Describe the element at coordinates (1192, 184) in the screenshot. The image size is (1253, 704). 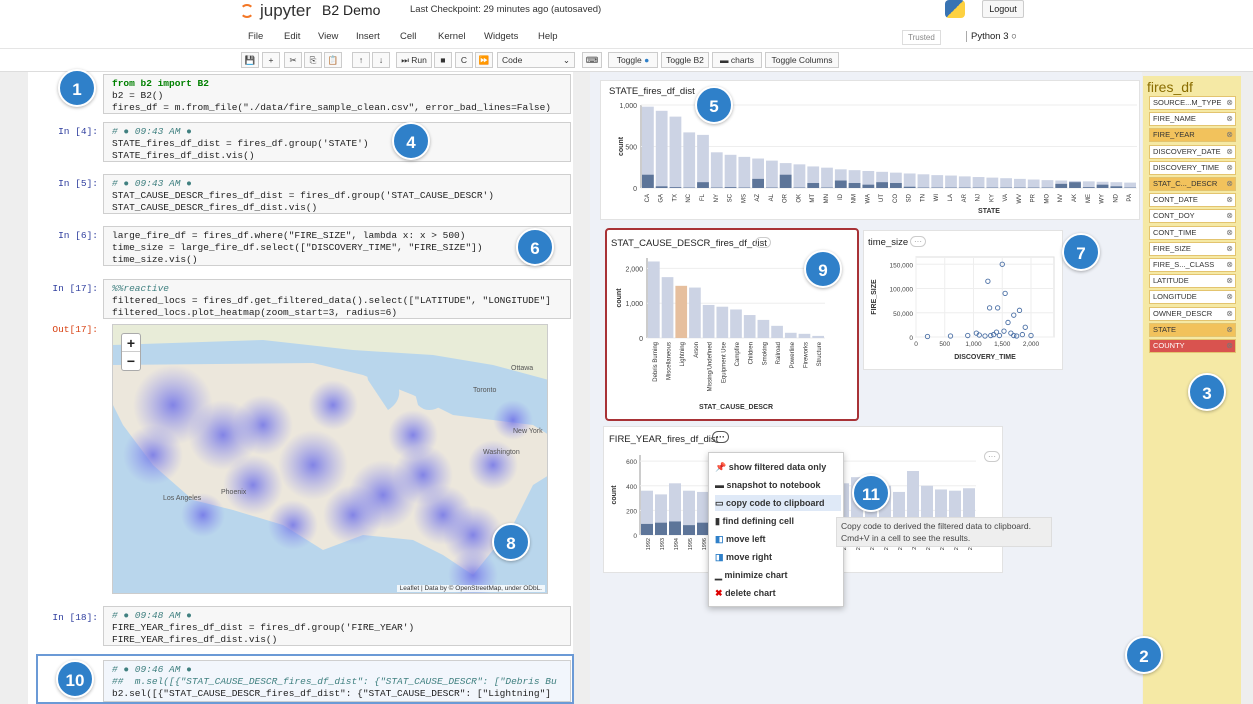
I see `field-item: STAT_C..._DESCR ⊗` at that location.